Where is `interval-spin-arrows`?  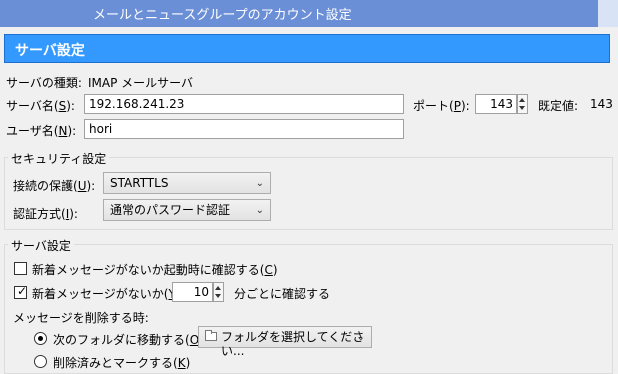 interval-spin-arrows is located at coordinates (218, 292).